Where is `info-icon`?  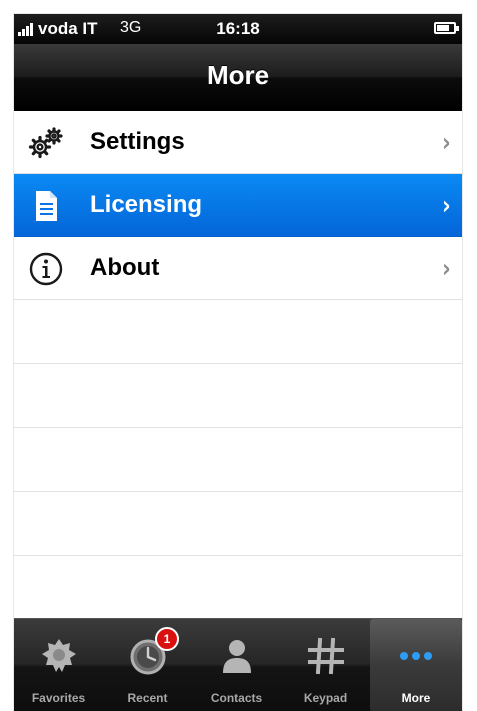
info-icon is located at coordinates (46, 269).